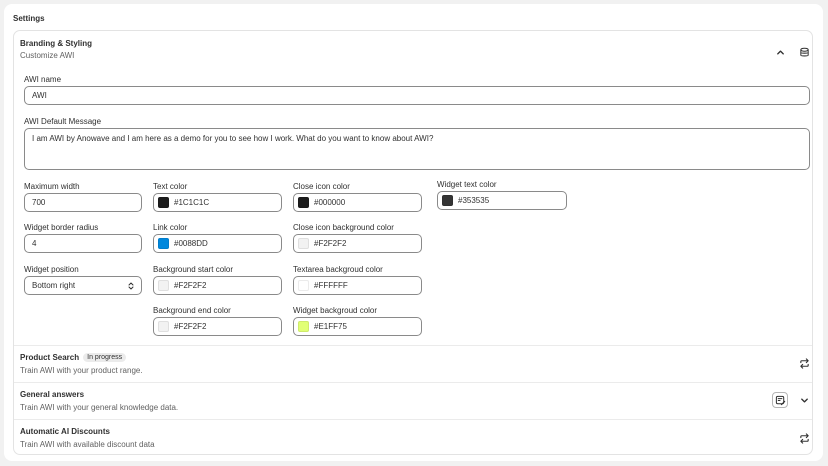 This screenshot has width=828, height=466. I want to click on ai-discounts-subtitle: Train AWI with available discount data, so click(87, 444).